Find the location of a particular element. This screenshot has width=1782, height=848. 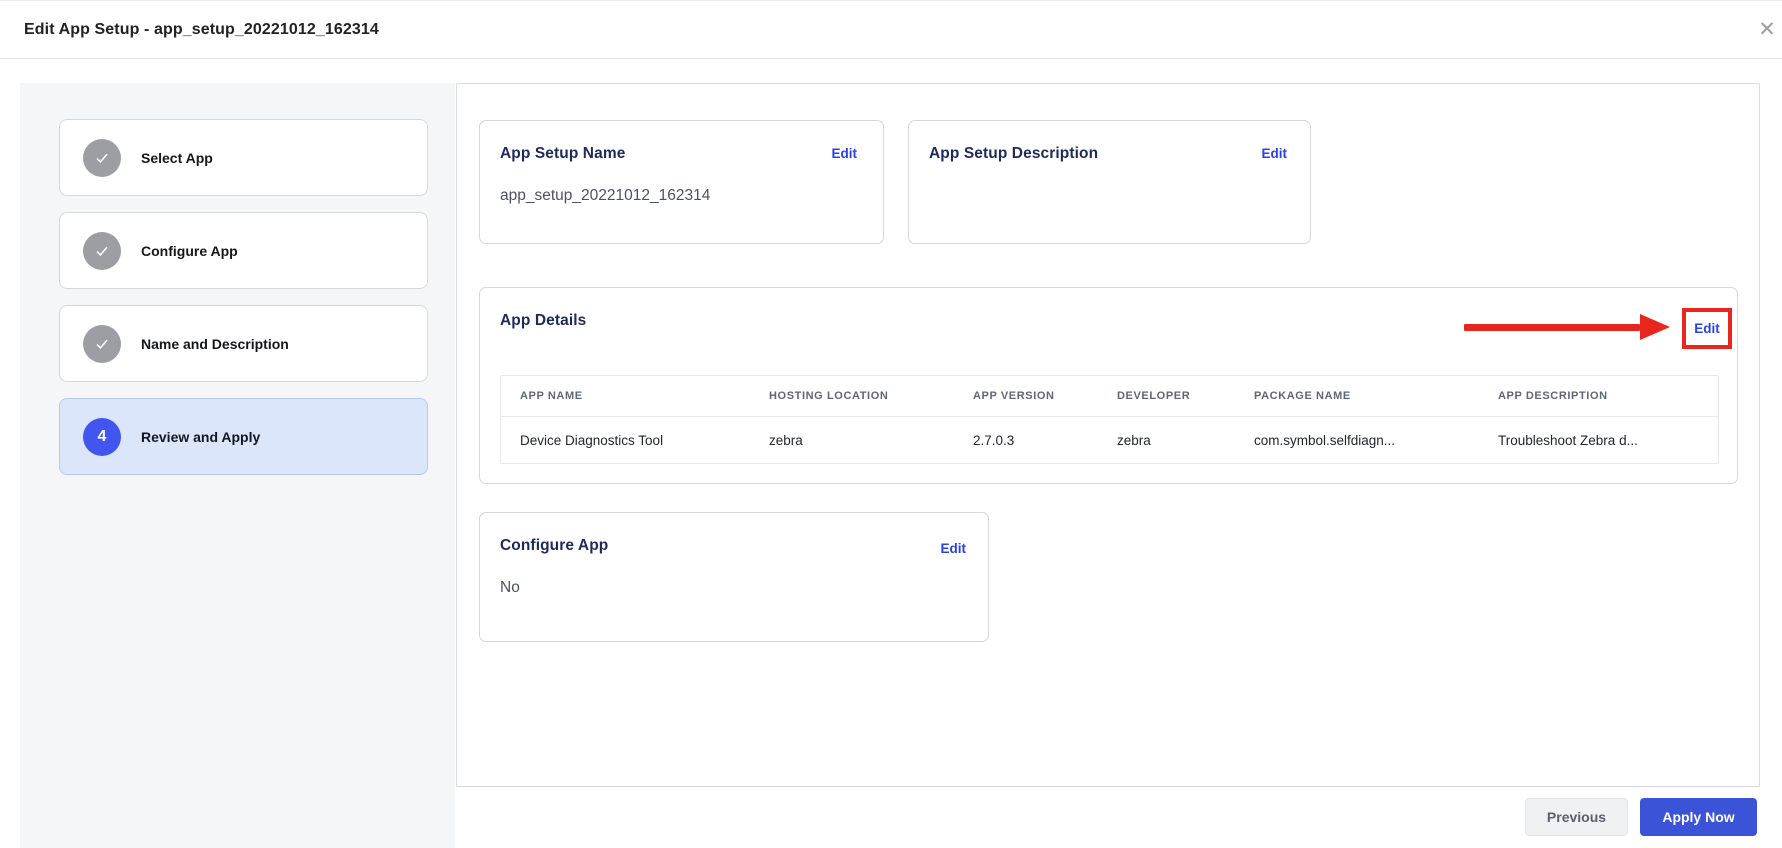

edit-configure-app-button: Edit is located at coordinates (954, 548).